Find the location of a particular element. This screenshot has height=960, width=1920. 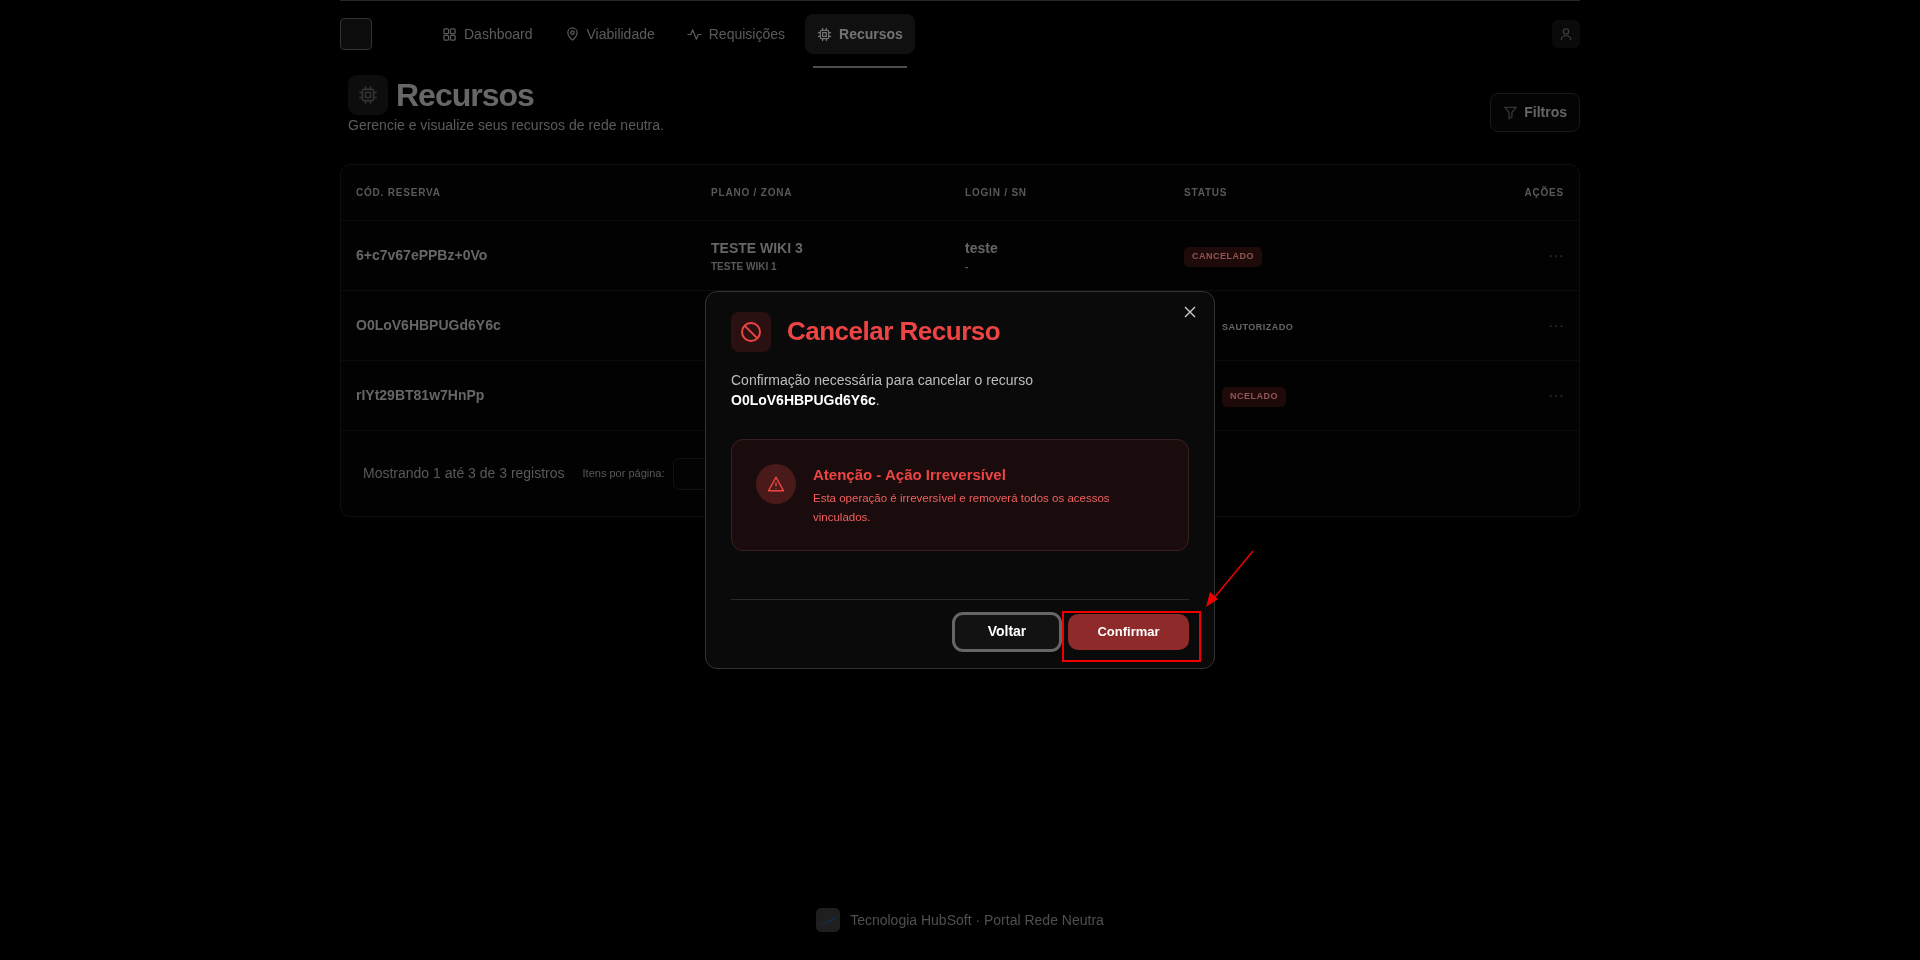

status-badge: NCELADO is located at coordinates (1254, 397).